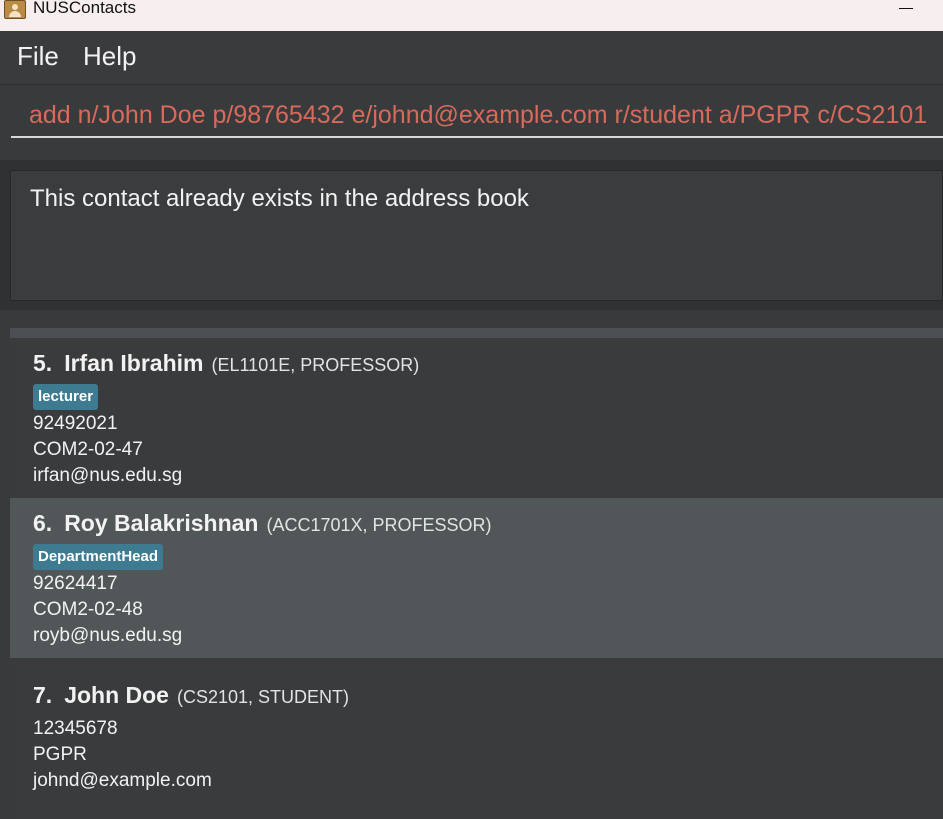 The width and height of the screenshot is (943, 819). I want to click on contact-header: 5. Irfan Ibrahim (EL1101E, PROFESSOR), so click(226, 363).